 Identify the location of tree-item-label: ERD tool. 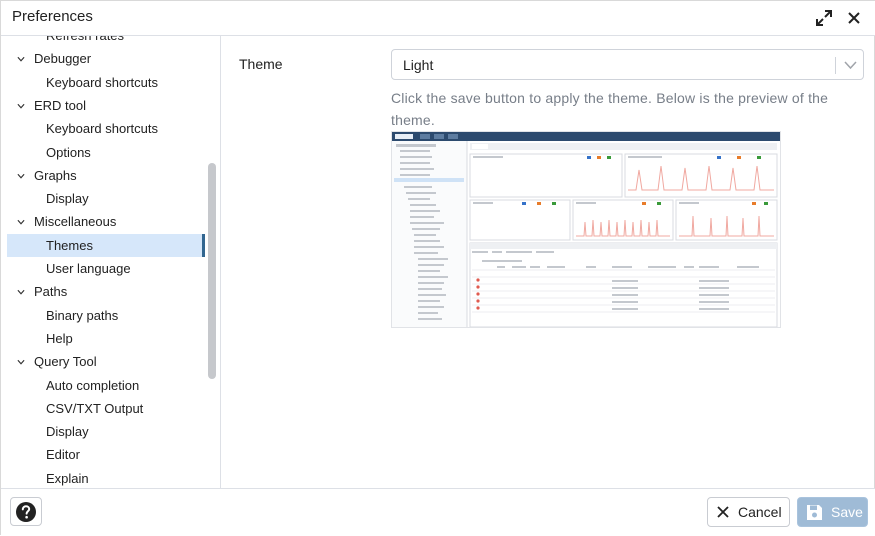
(60, 105).